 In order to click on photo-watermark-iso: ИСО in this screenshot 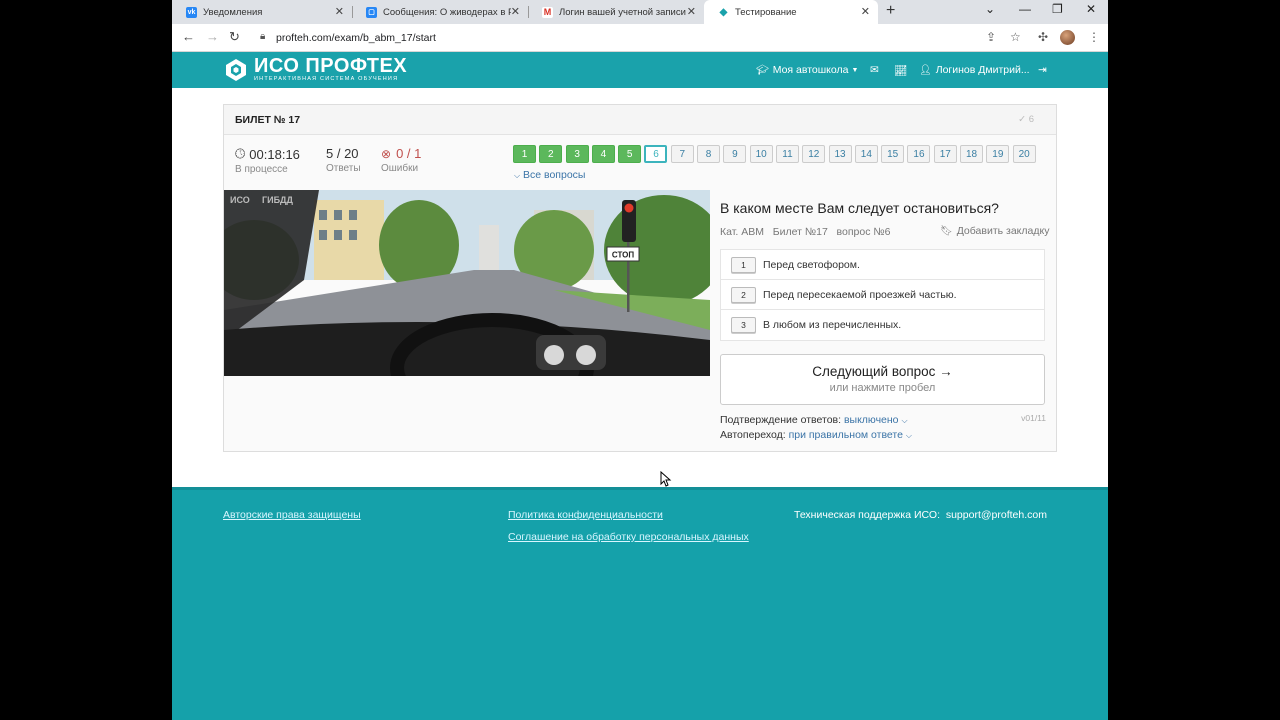, I will do `click(240, 200)`.